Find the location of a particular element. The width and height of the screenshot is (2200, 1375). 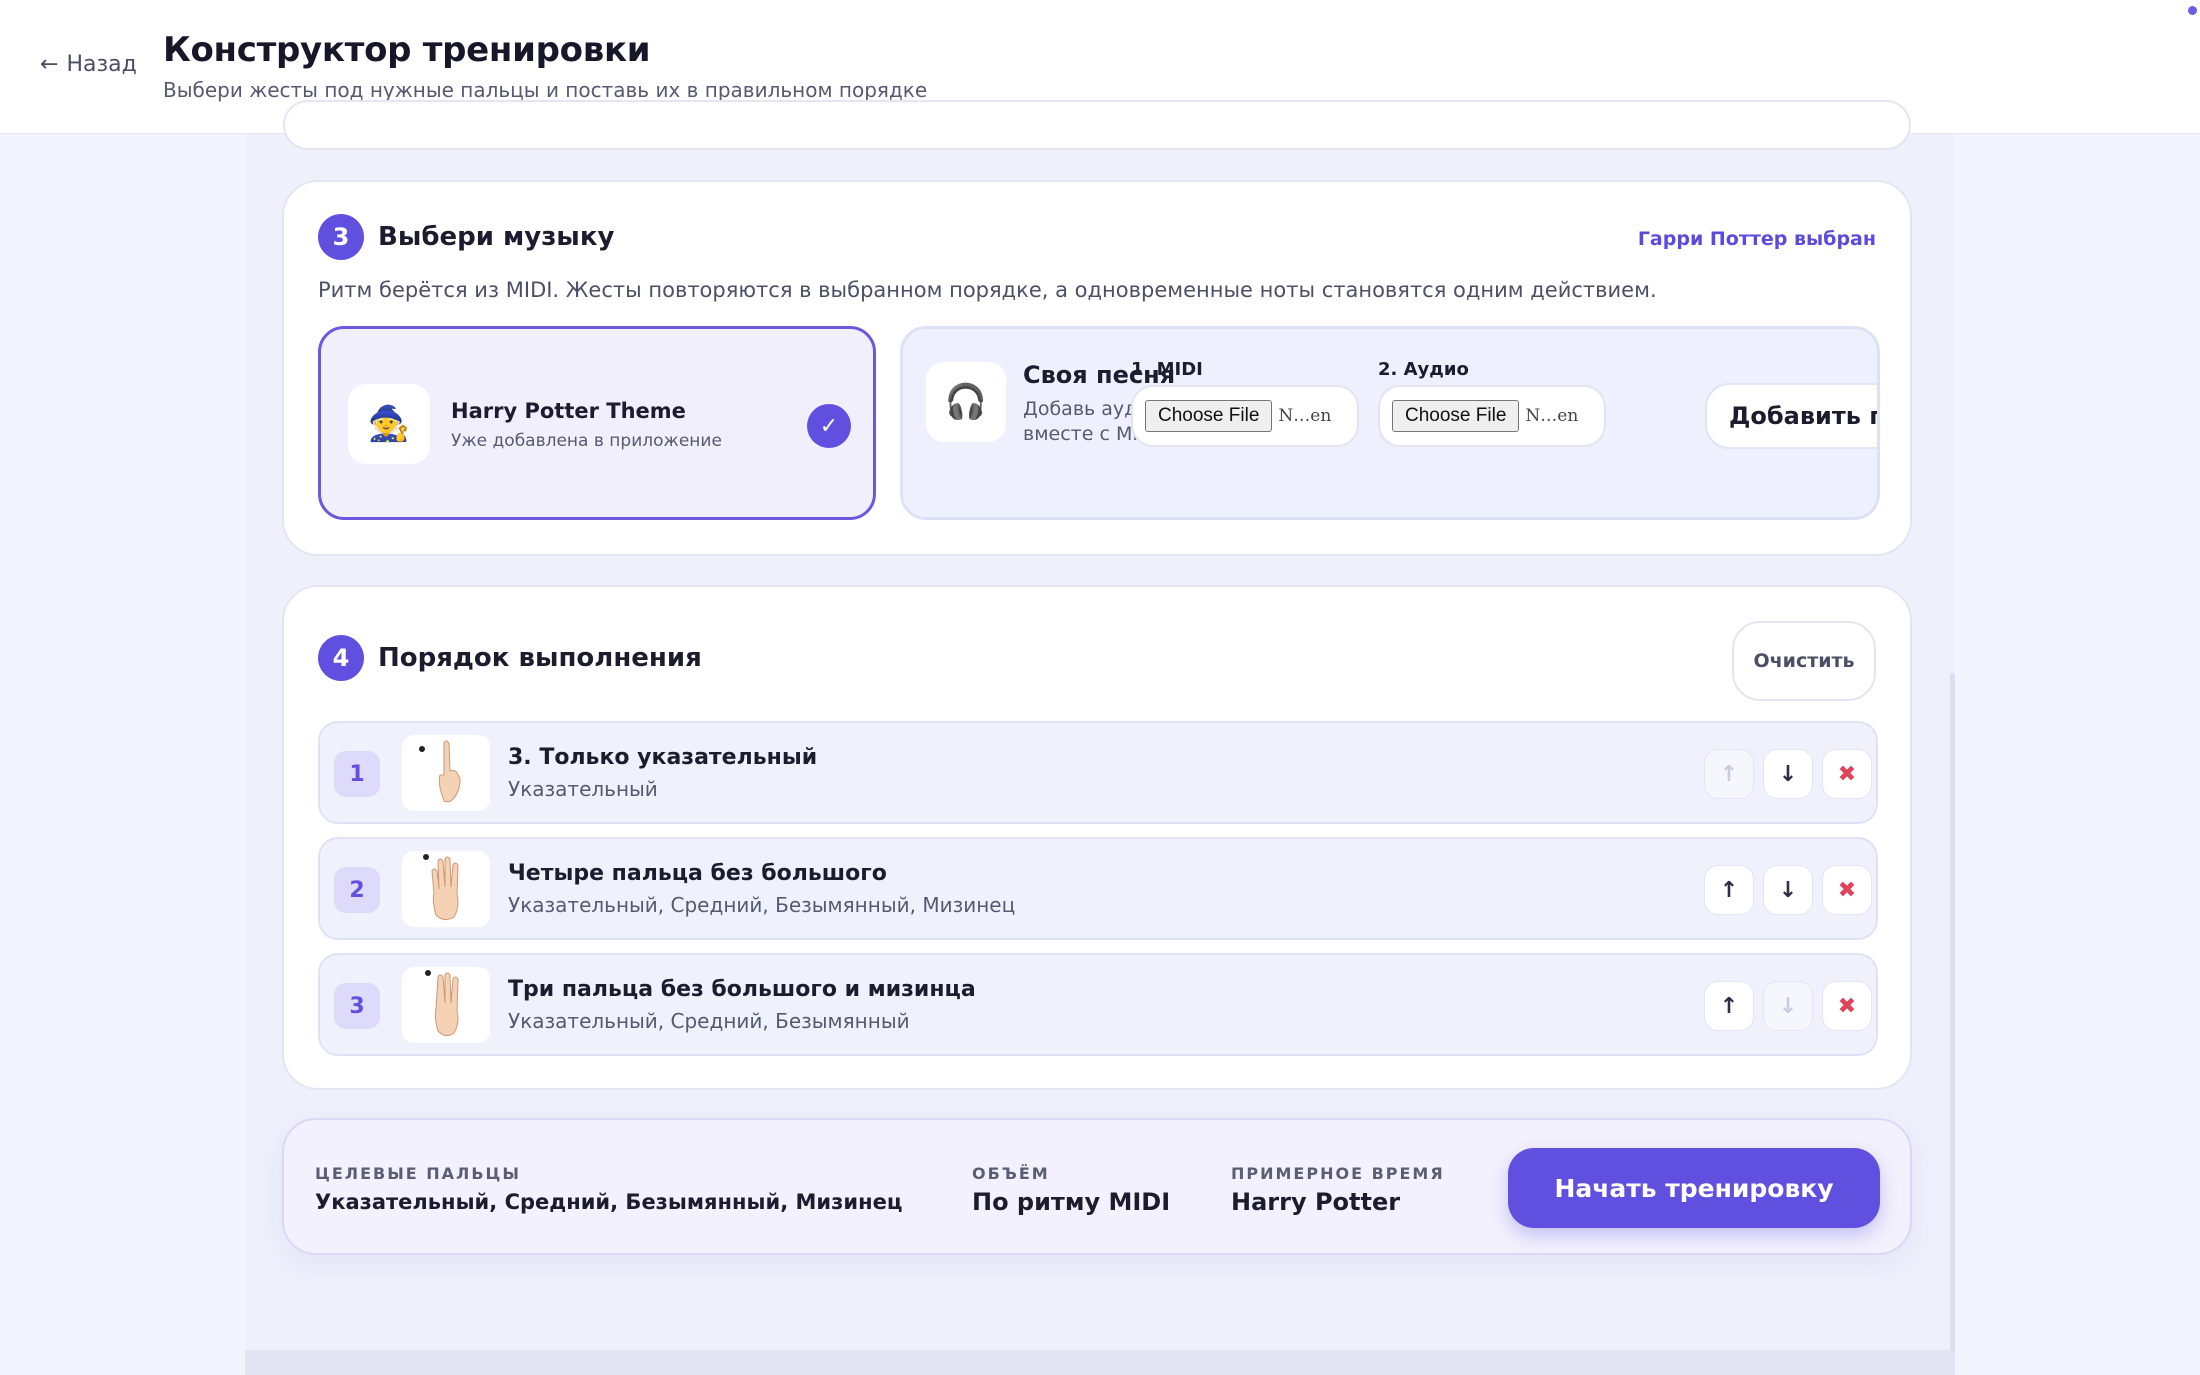

audio-file-input: Choose File N…en is located at coordinates (1492, 416).